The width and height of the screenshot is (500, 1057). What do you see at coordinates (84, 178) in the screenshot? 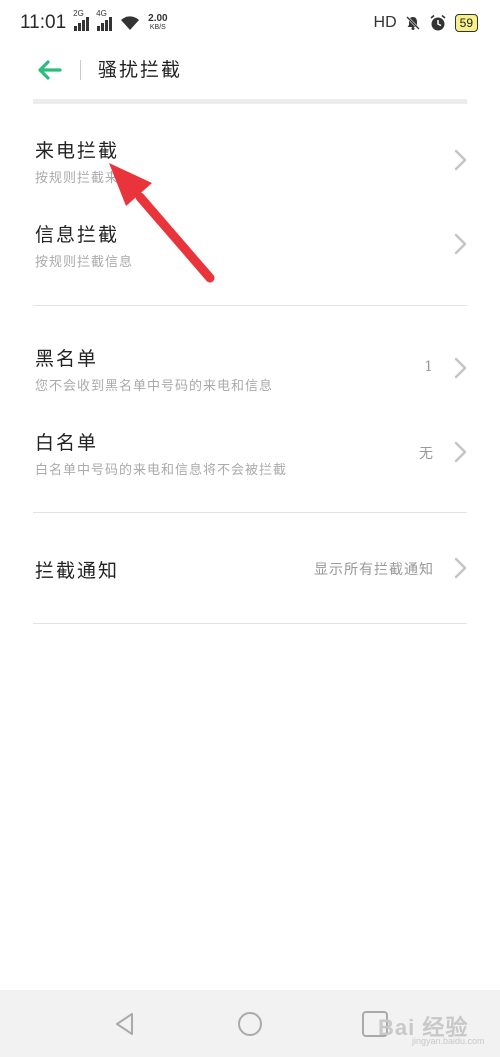
I see `row-subtitle: 按规则拦截来电` at bounding box center [84, 178].